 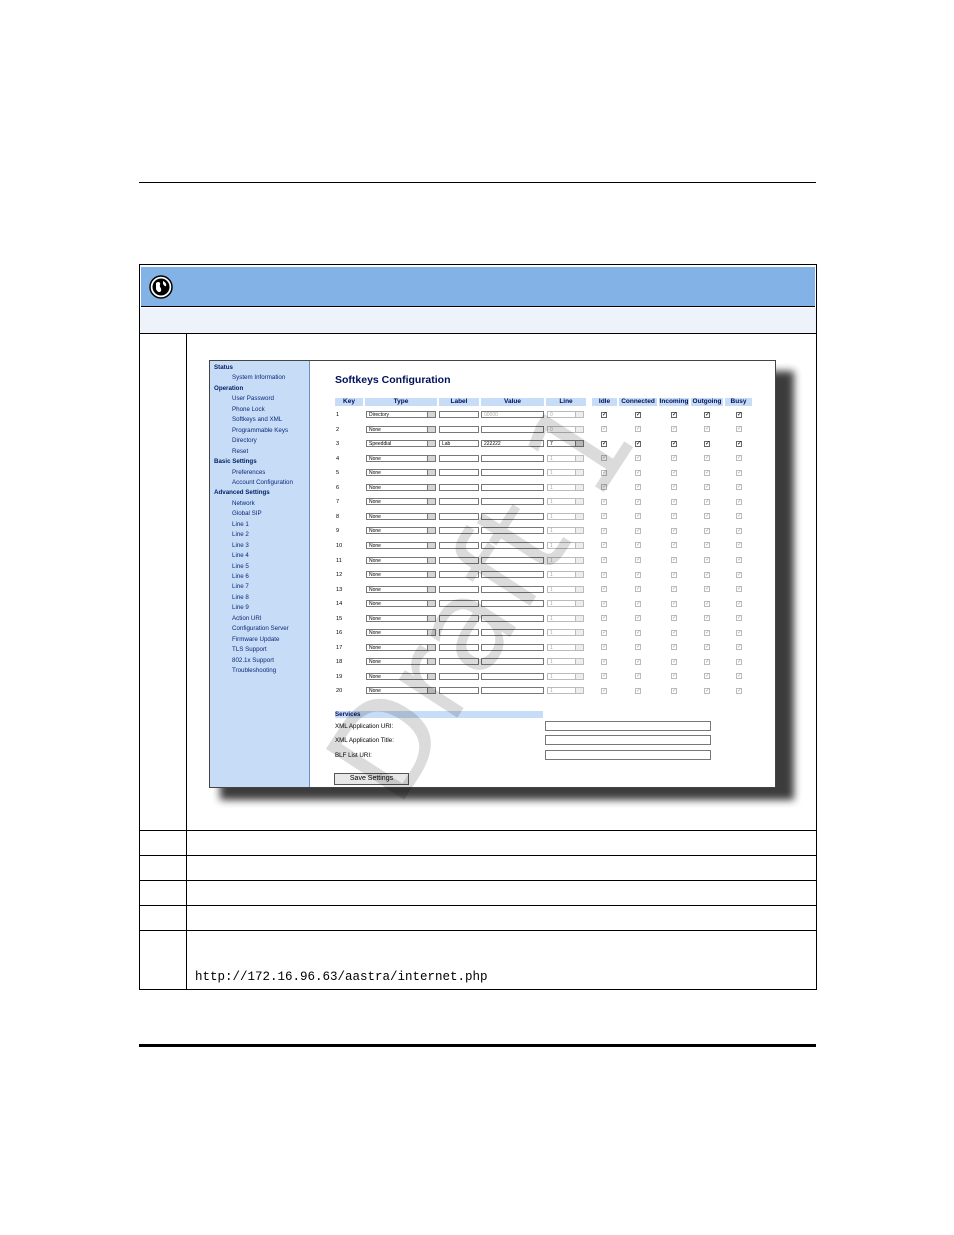 What do you see at coordinates (247, 513) in the screenshot?
I see `nav-link: Global SIP` at bounding box center [247, 513].